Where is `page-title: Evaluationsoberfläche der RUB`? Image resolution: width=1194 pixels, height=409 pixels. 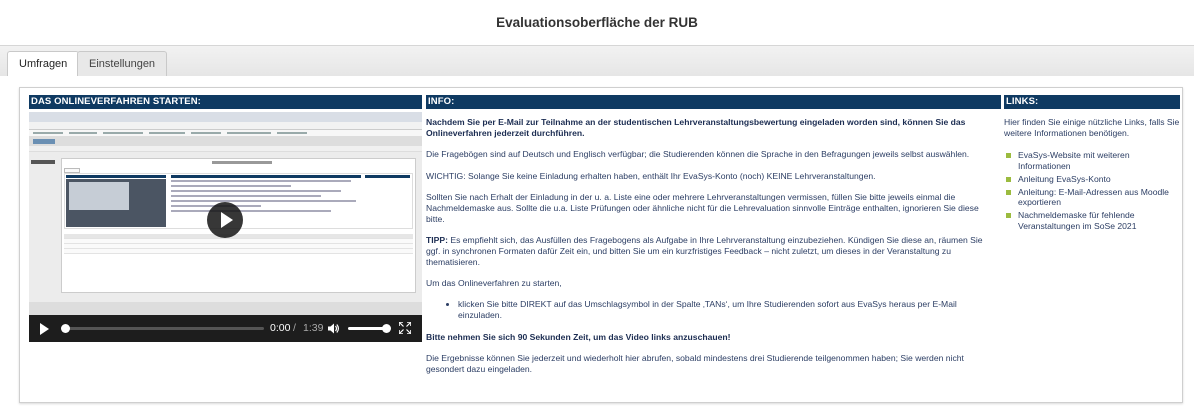
page-title: Evaluationsoberfläche der RUB is located at coordinates (597, 22).